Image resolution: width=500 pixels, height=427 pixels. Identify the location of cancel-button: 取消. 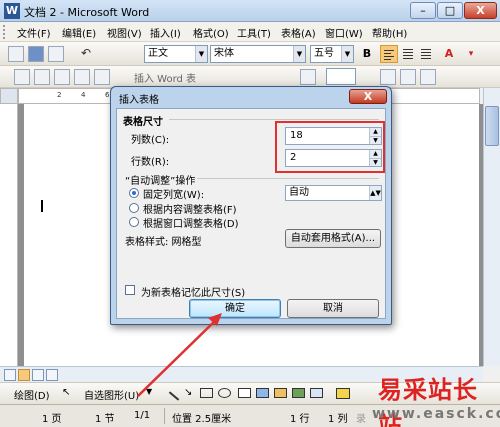
(333, 308).